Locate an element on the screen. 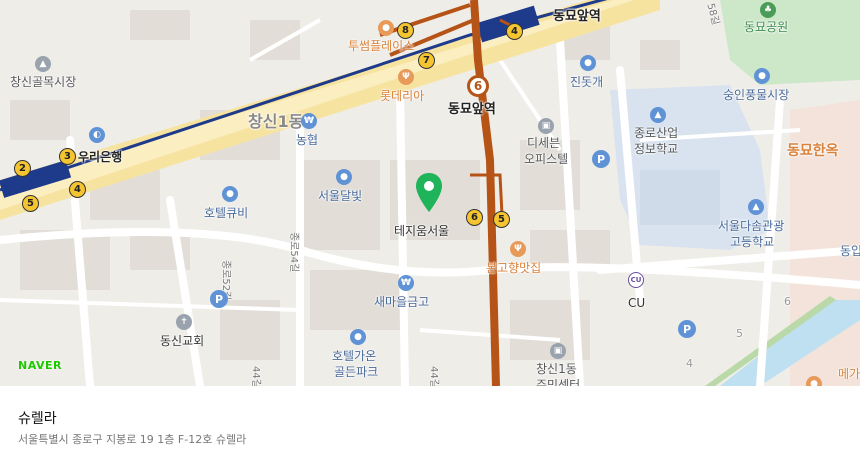  jongno-school-label-2: 정보학교 is located at coordinates (656, 149).